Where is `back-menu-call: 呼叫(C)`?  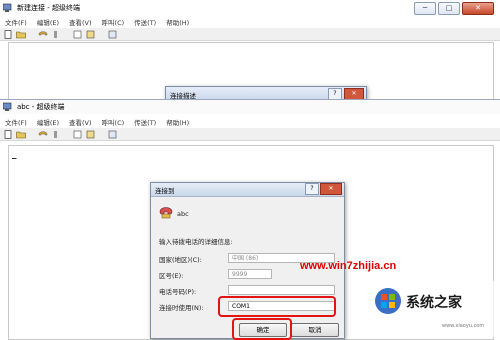
back-menu-call: 呼叫(C) is located at coordinates (113, 22).